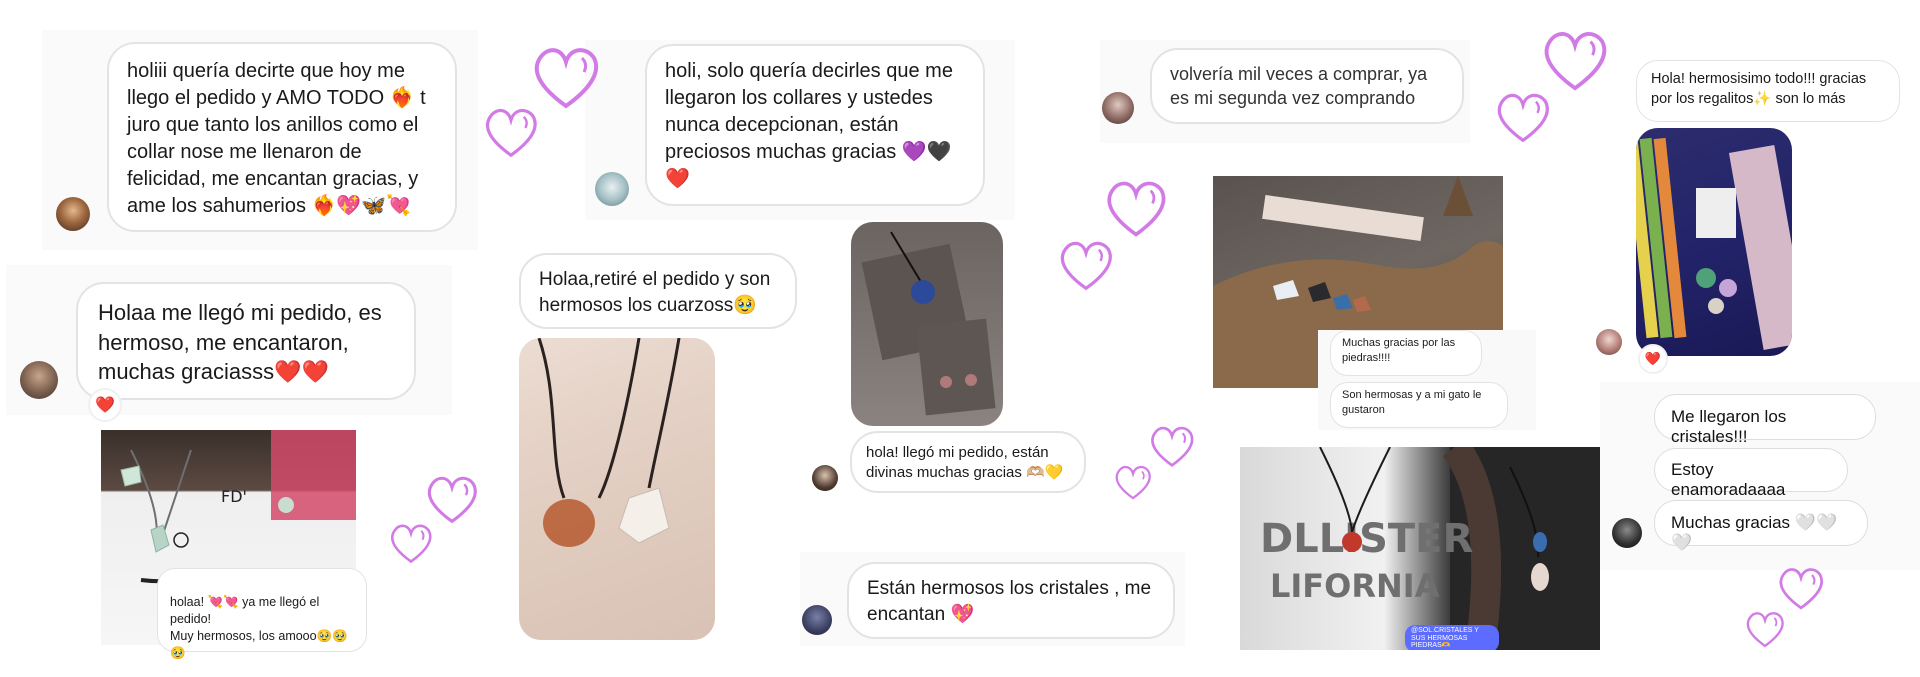 The height and width of the screenshot is (677, 1920). Describe the element at coordinates (1399, 350) in the screenshot. I see `message-text: Muchas gracias por las piedras!!!!` at that location.